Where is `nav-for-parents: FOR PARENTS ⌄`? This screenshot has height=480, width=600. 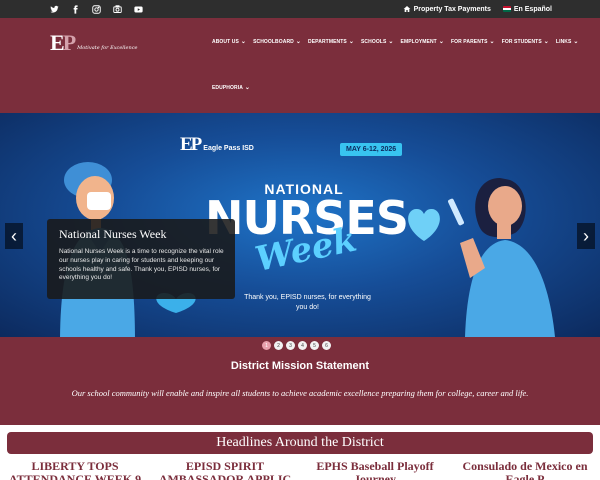 nav-for-parents: FOR PARENTS ⌄ is located at coordinates (472, 42).